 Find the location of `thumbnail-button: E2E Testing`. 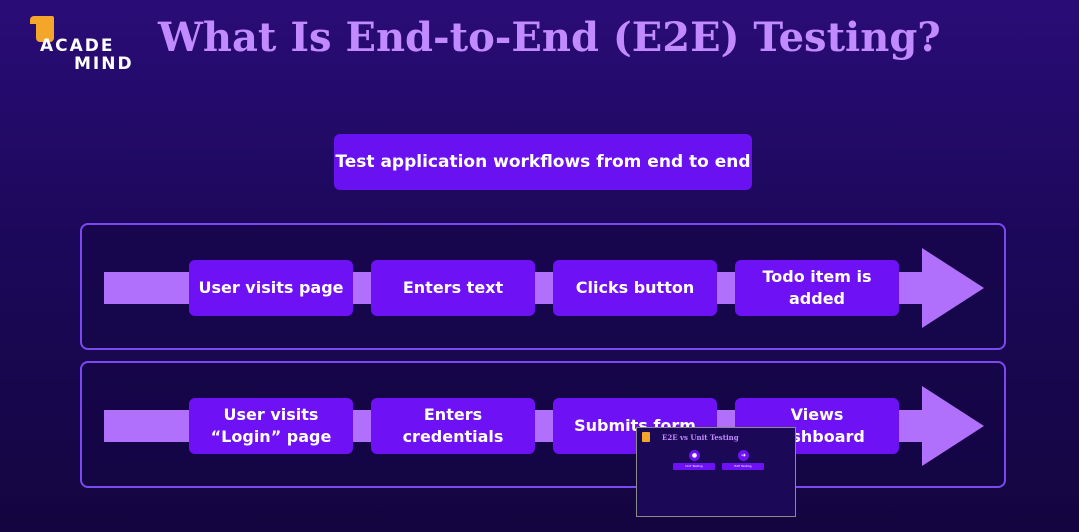

thumbnail-button: E2E Testing is located at coordinates (743, 466).